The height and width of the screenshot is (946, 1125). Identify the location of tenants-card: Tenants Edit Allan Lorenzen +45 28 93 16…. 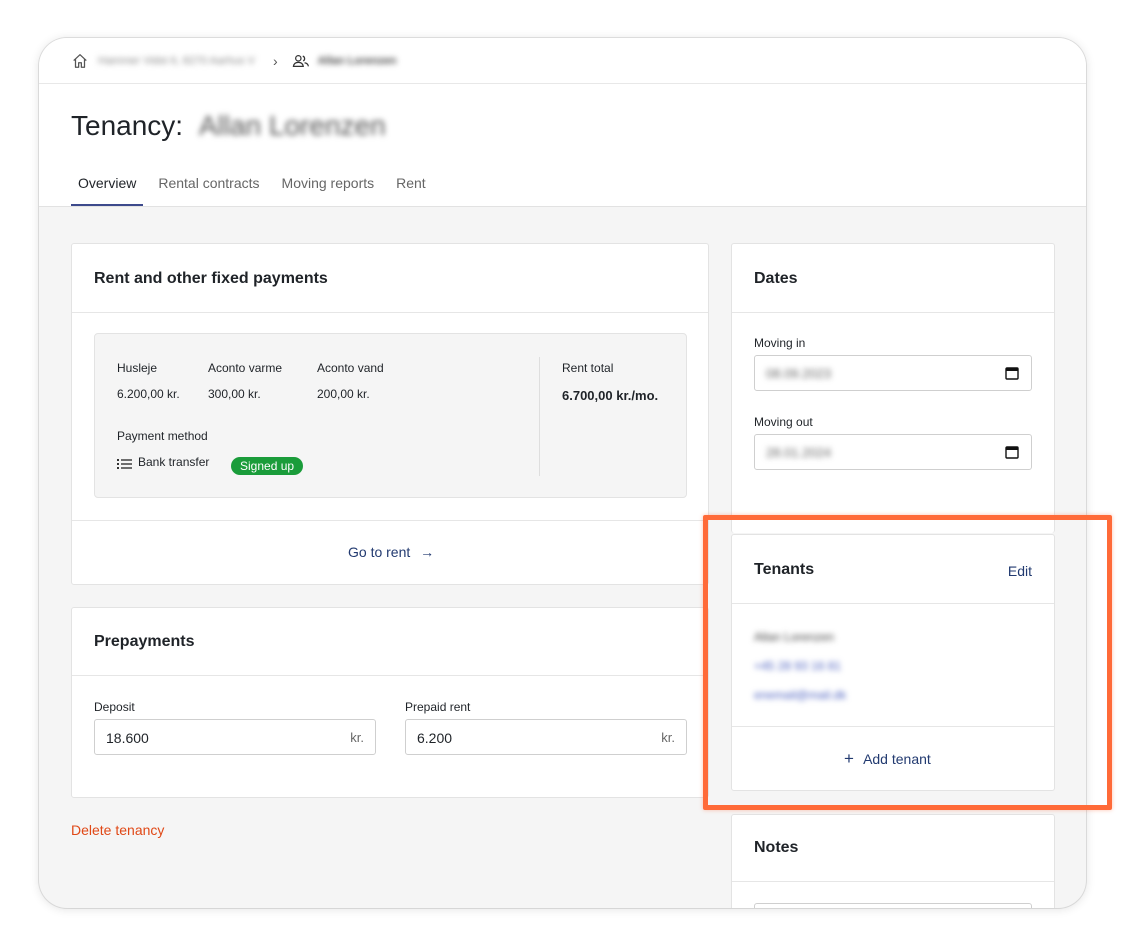
(893, 662).